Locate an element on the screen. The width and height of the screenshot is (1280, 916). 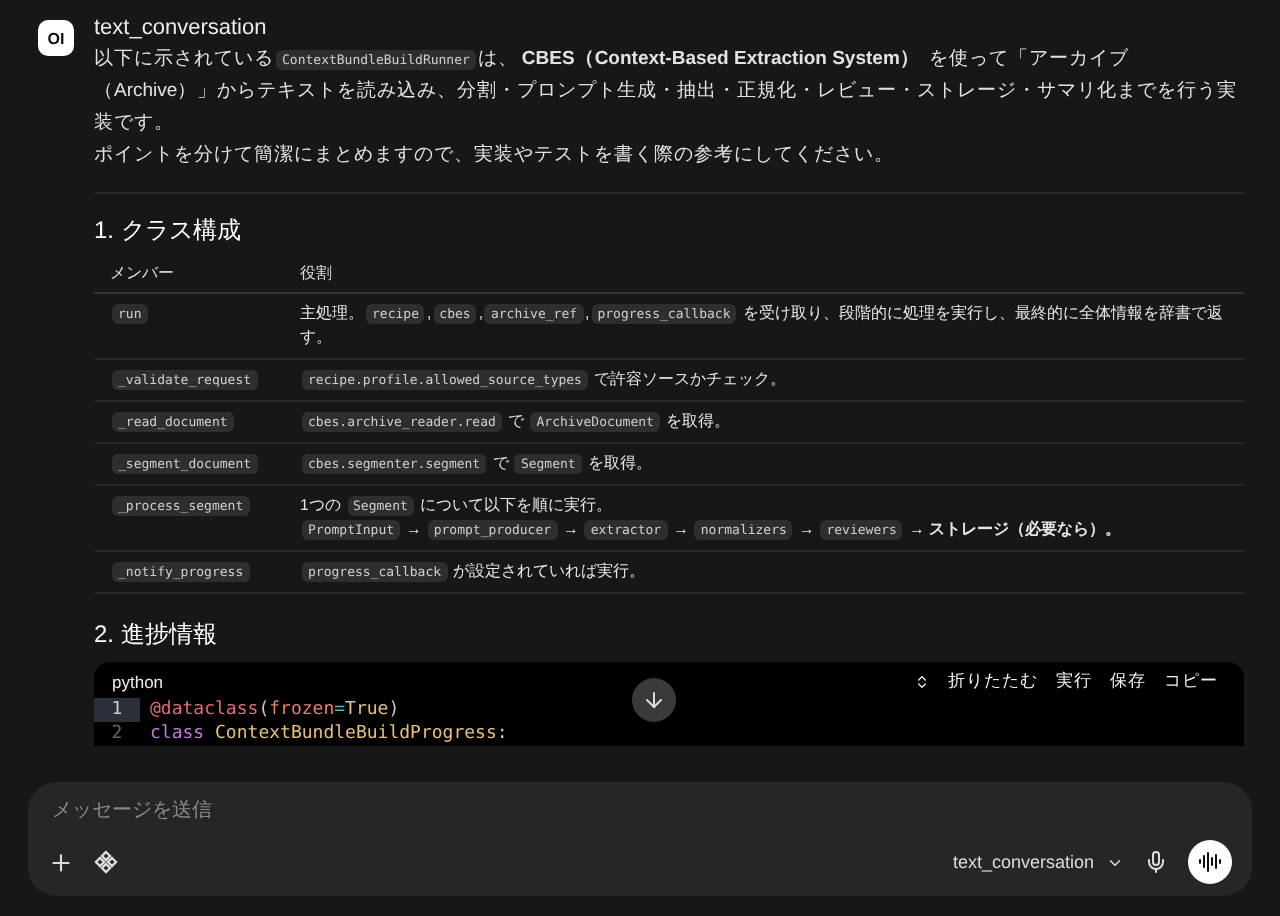
plus-icon is located at coordinates (61, 862).